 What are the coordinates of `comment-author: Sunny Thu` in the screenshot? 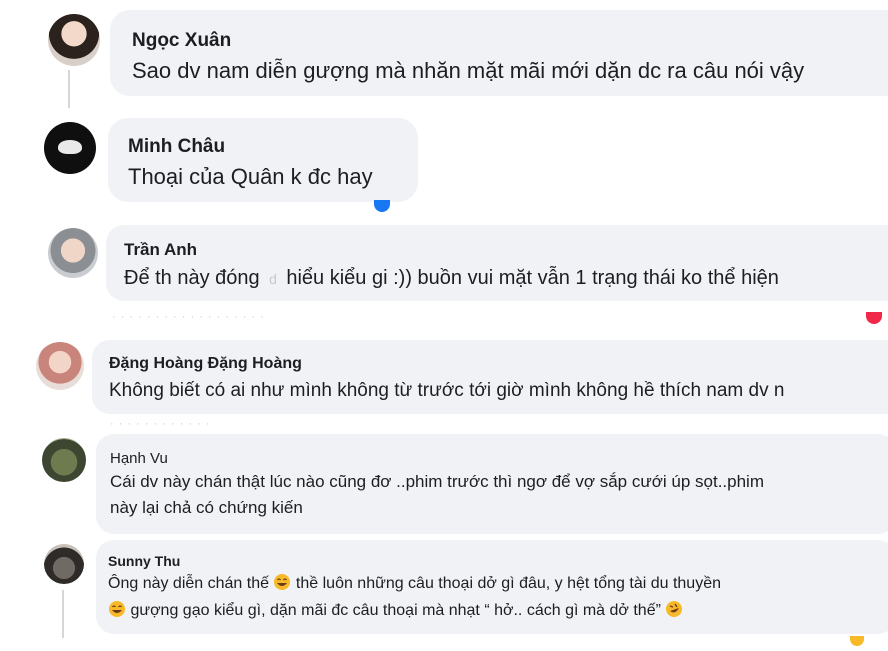 It's located at (144, 561).